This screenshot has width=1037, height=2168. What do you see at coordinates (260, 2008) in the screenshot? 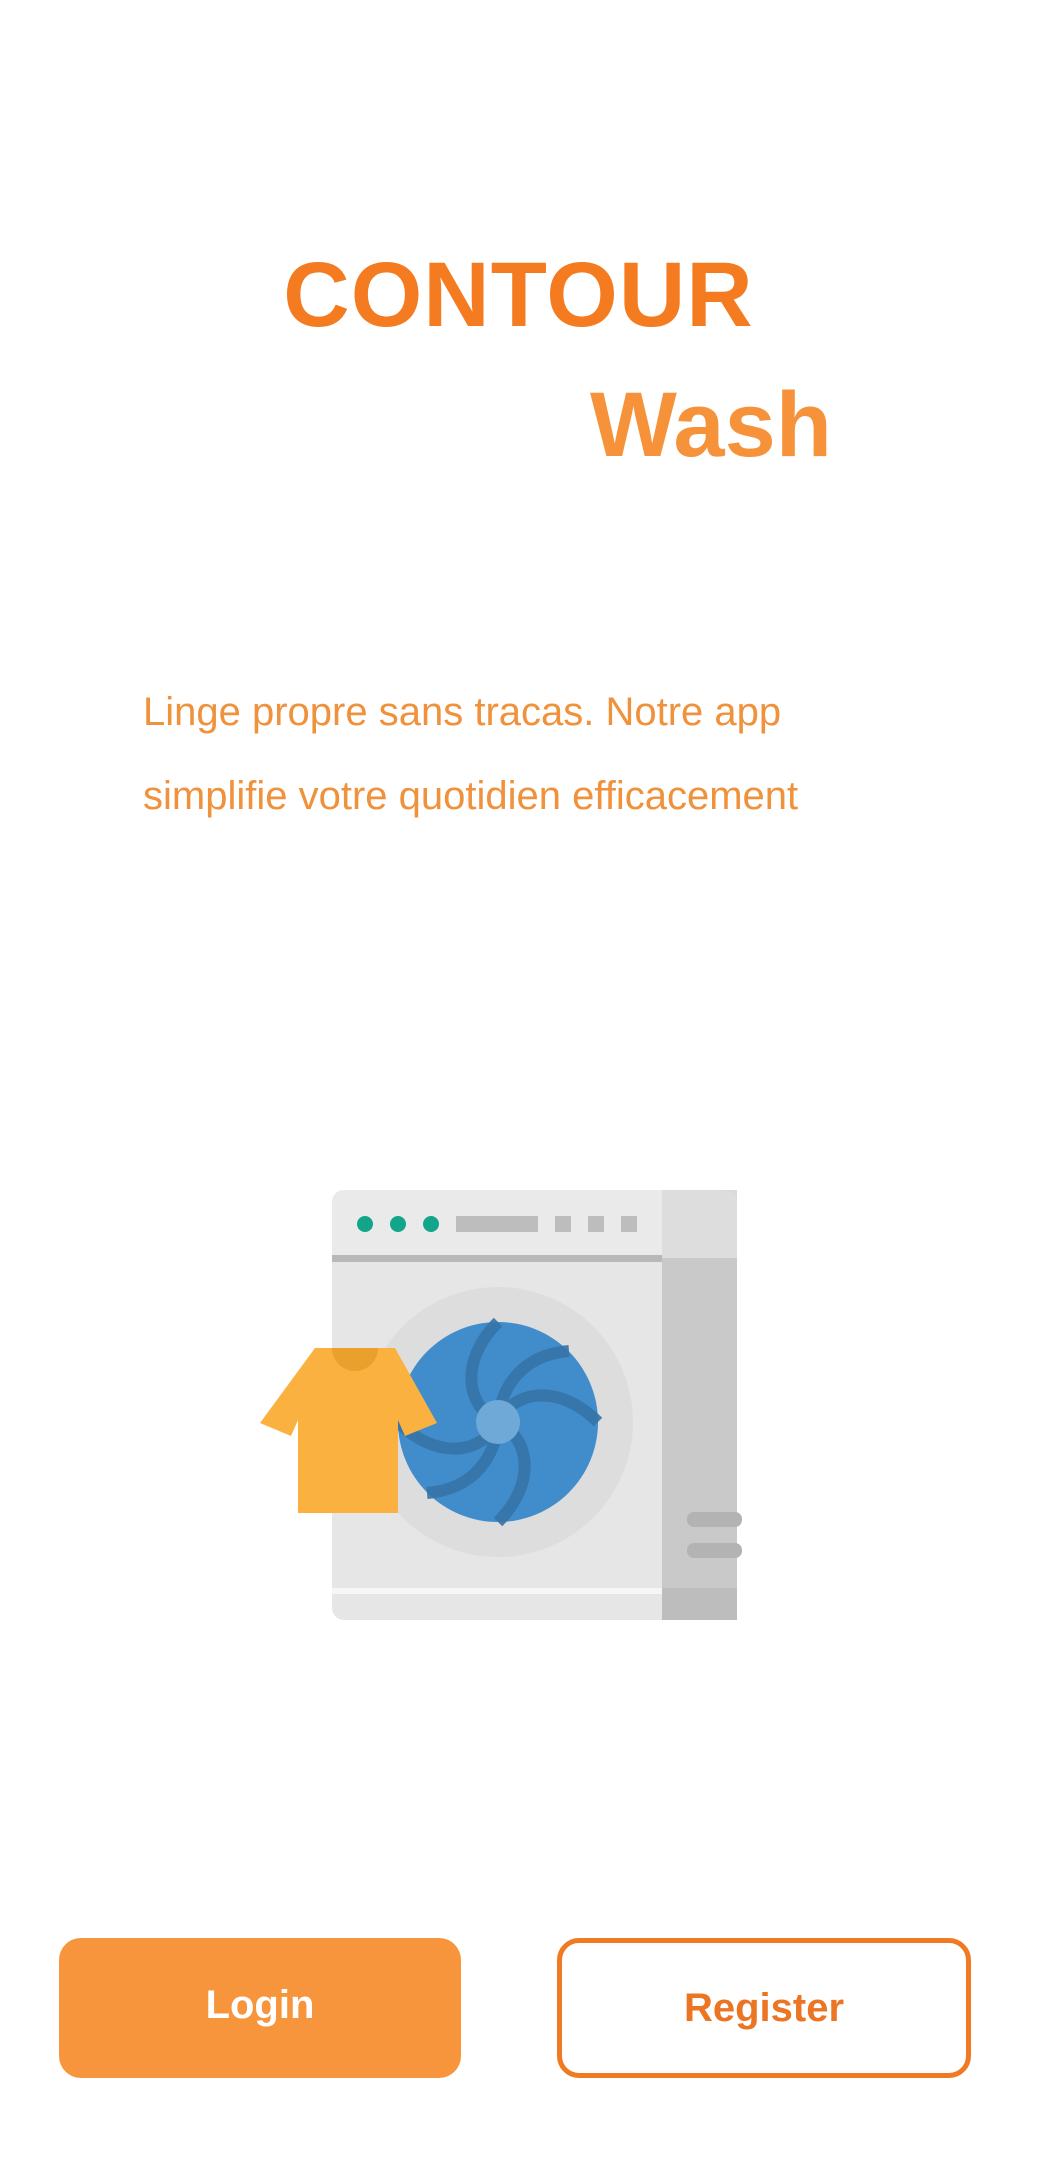
I see `login-button: Login` at bounding box center [260, 2008].